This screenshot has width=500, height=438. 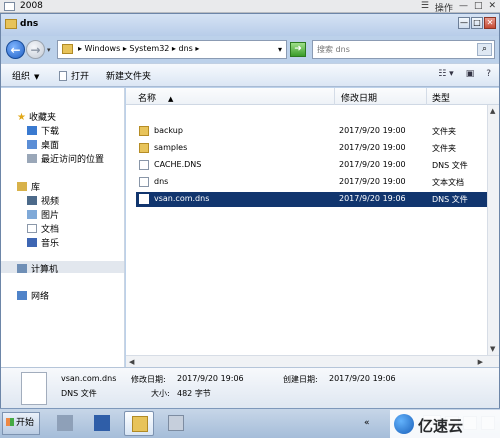 What do you see at coordinates (298, 49) in the screenshot?
I see `go-button: ➜` at bounding box center [298, 49].